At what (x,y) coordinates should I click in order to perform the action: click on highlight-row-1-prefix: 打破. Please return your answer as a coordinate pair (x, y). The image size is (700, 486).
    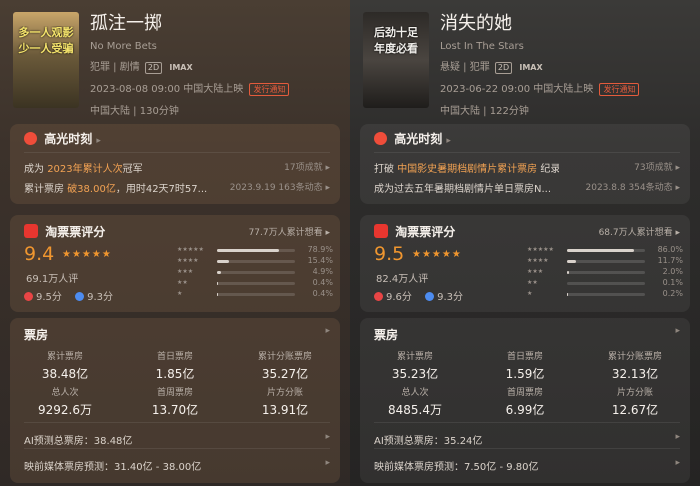
    Looking at the image, I should click on (384, 169).